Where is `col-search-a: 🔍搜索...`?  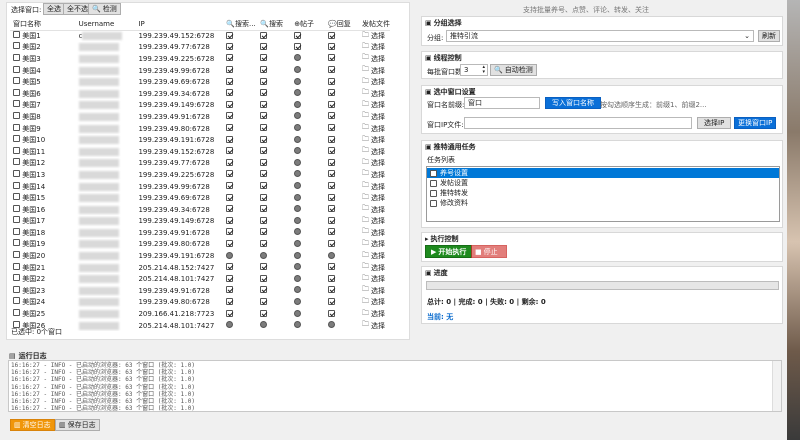
col-search-a: 🔍搜索... is located at coordinates (240, 25).